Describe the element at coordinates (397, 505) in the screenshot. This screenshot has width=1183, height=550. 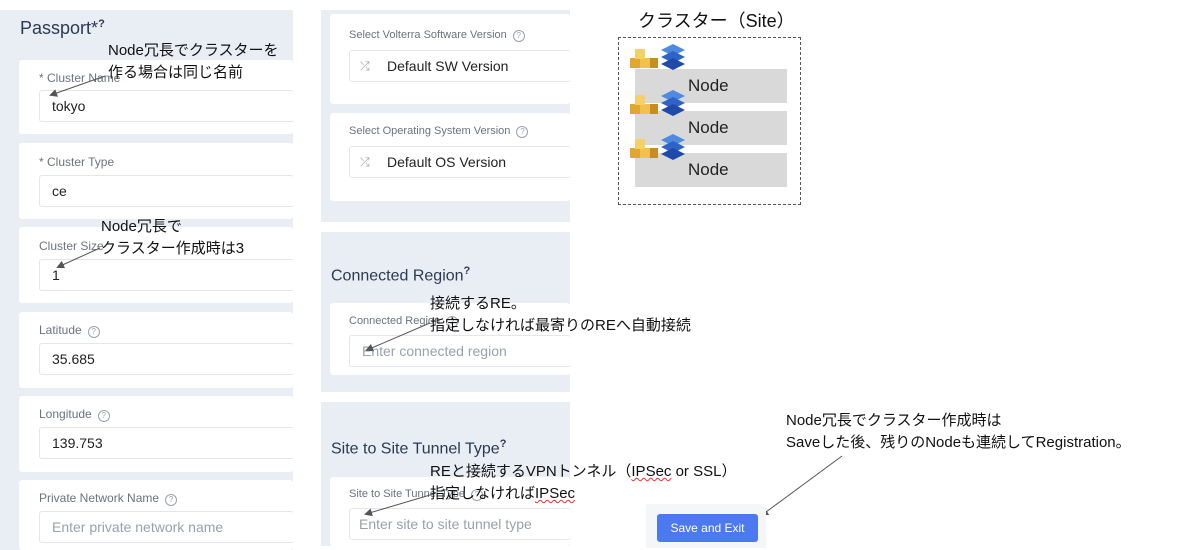
I see `arrow-tunnel` at that location.